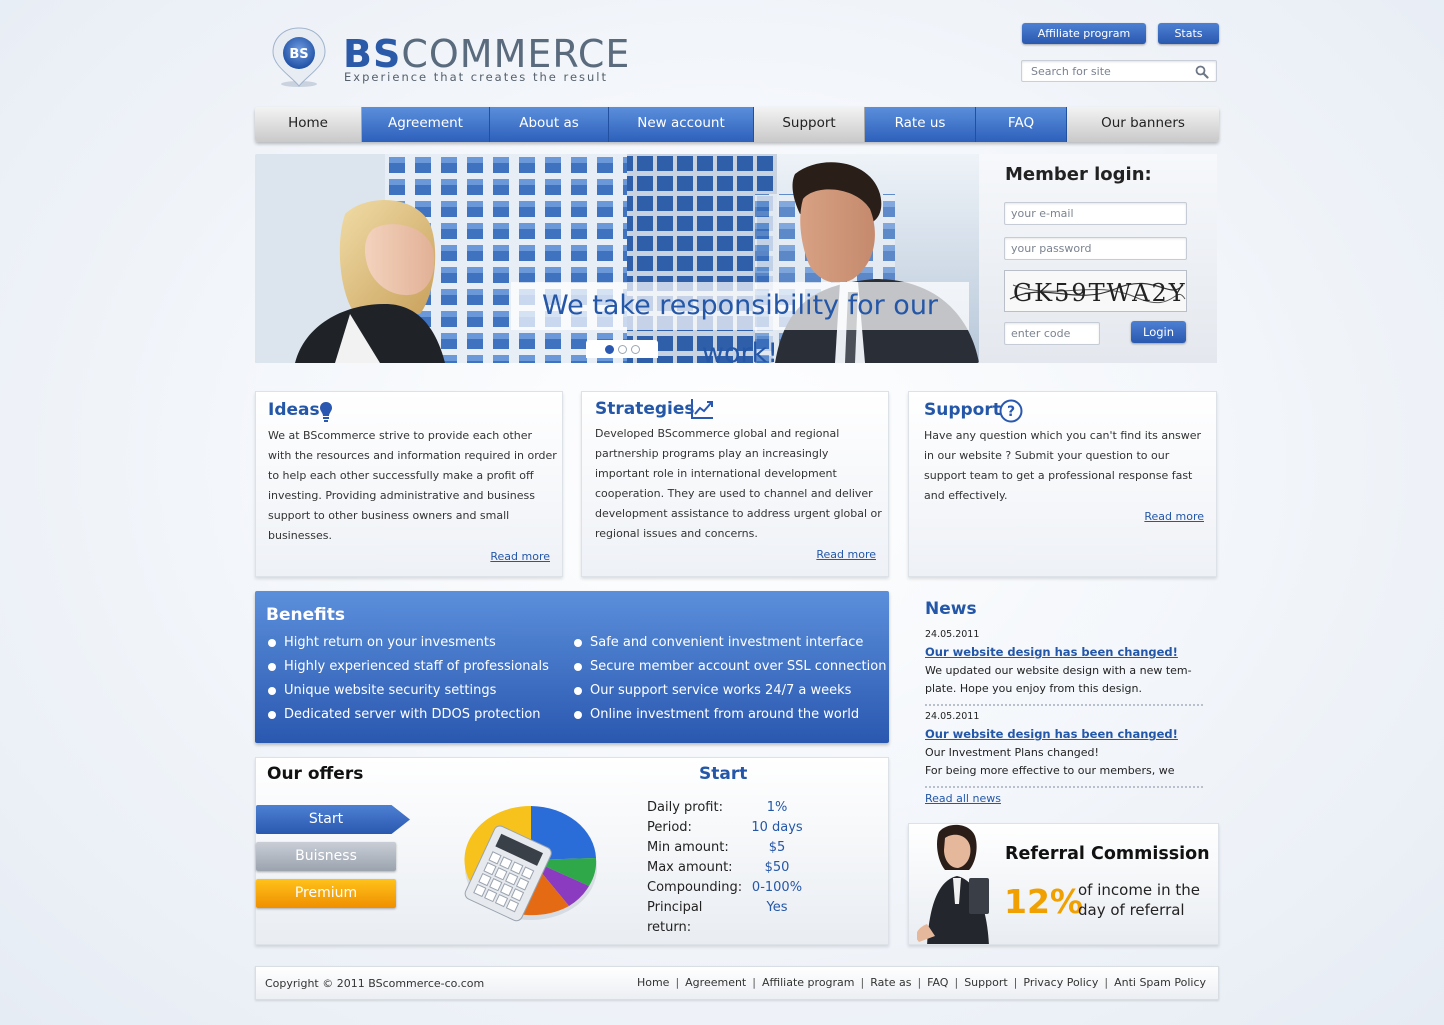 This screenshot has width=1444, height=1025. What do you see at coordinates (808, 982) in the screenshot?
I see `footer-link-affiliate: Affiliate program` at bounding box center [808, 982].